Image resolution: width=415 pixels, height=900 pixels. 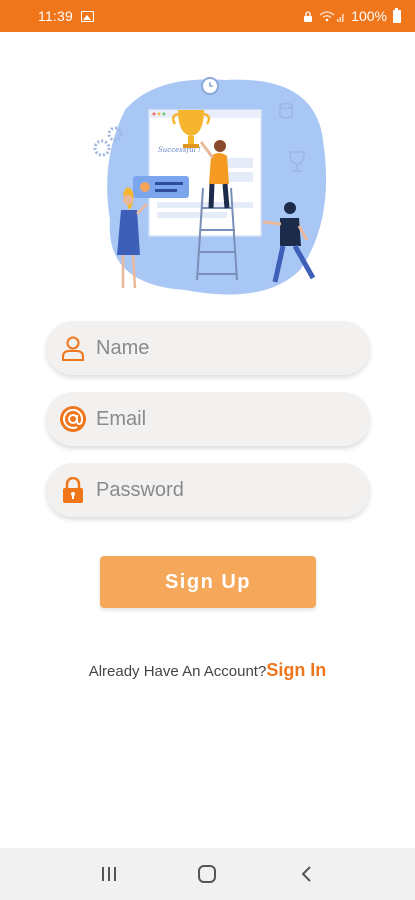 I want to click on gallery-icon, so click(x=87, y=16).